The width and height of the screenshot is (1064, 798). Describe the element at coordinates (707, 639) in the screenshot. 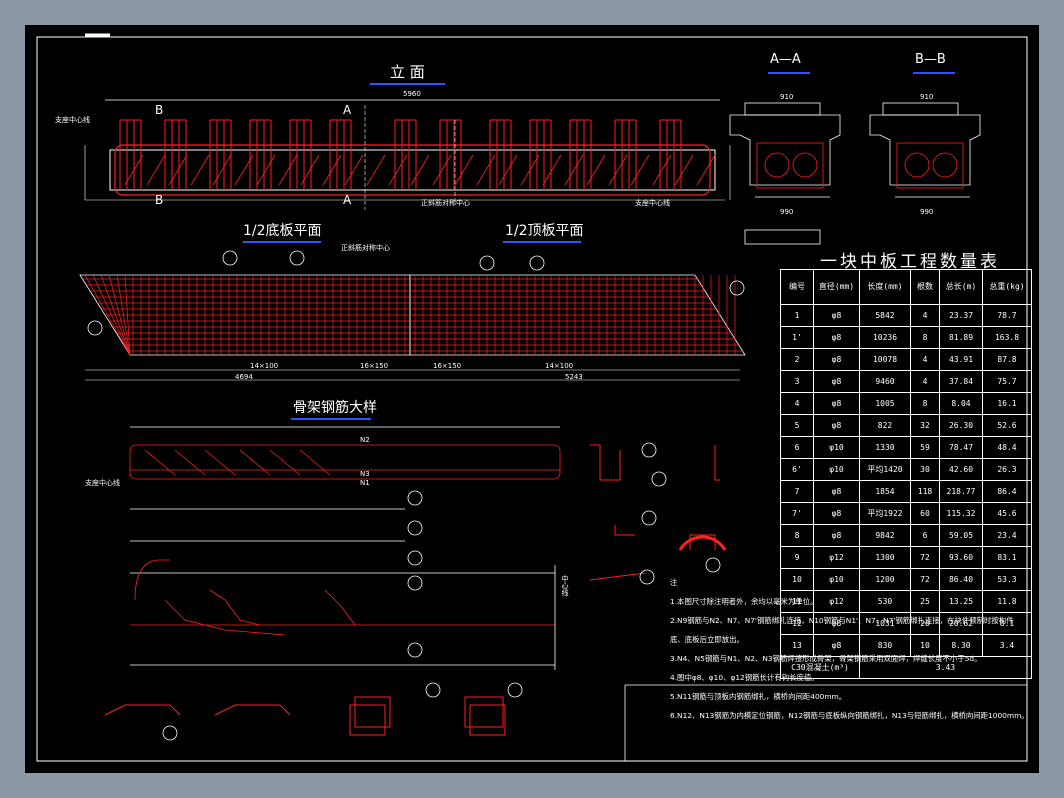

I see `note-item: 底、底板后立即放出。` at that location.